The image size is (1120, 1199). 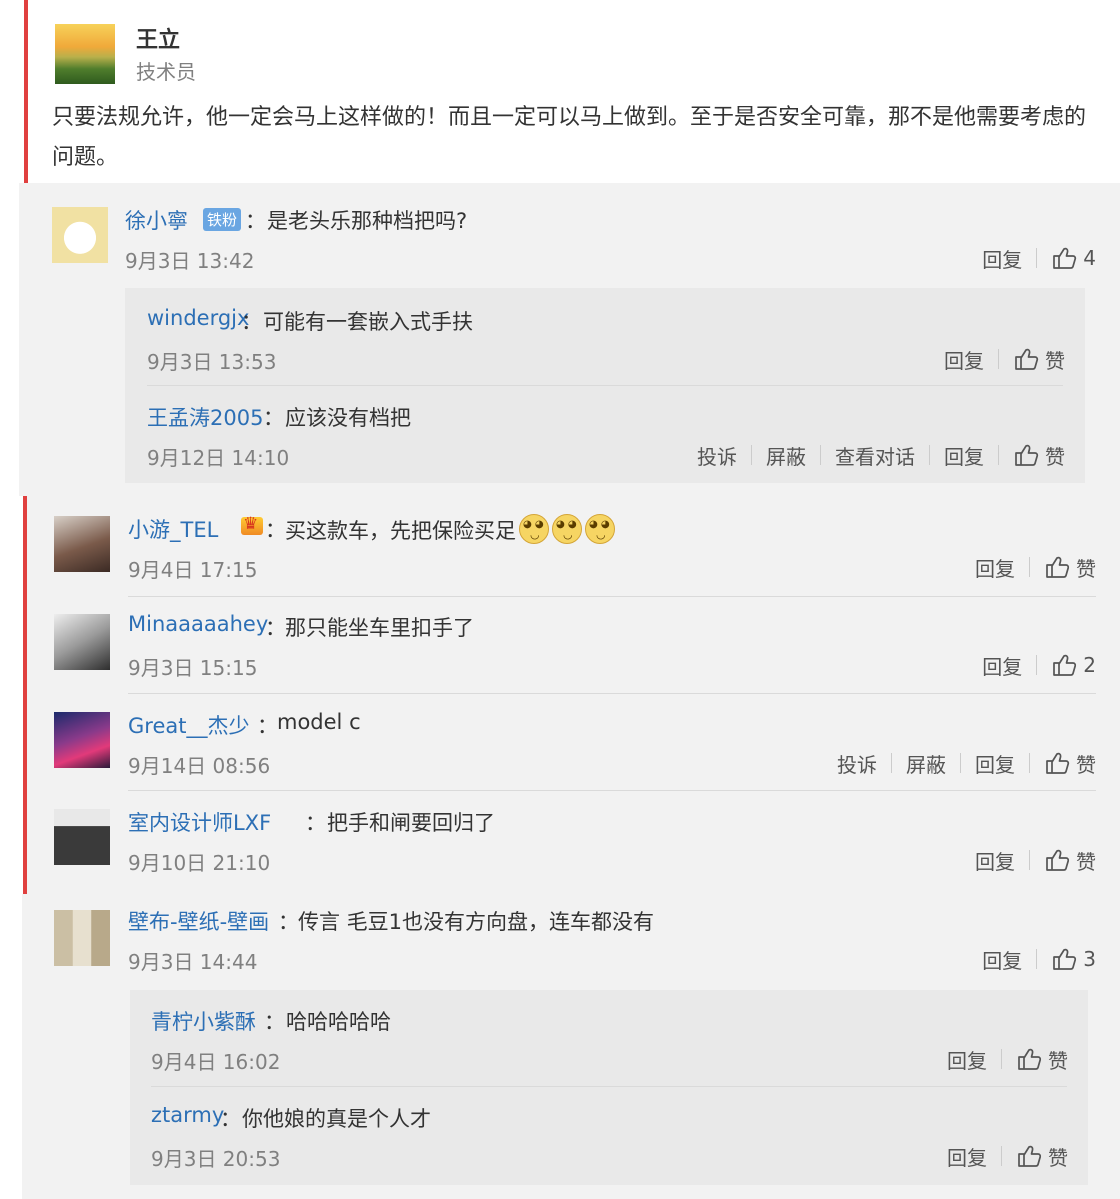 What do you see at coordinates (203, 1021) in the screenshot?
I see `reply-username: 青柠小紫酥` at bounding box center [203, 1021].